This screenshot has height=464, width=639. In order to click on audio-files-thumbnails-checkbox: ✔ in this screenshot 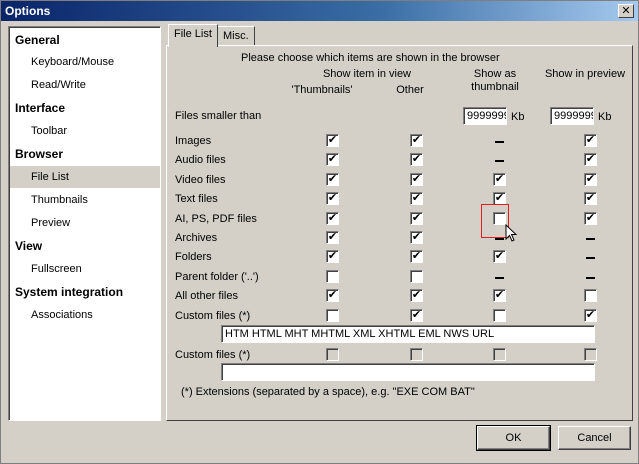, I will do `click(332, 159)`.